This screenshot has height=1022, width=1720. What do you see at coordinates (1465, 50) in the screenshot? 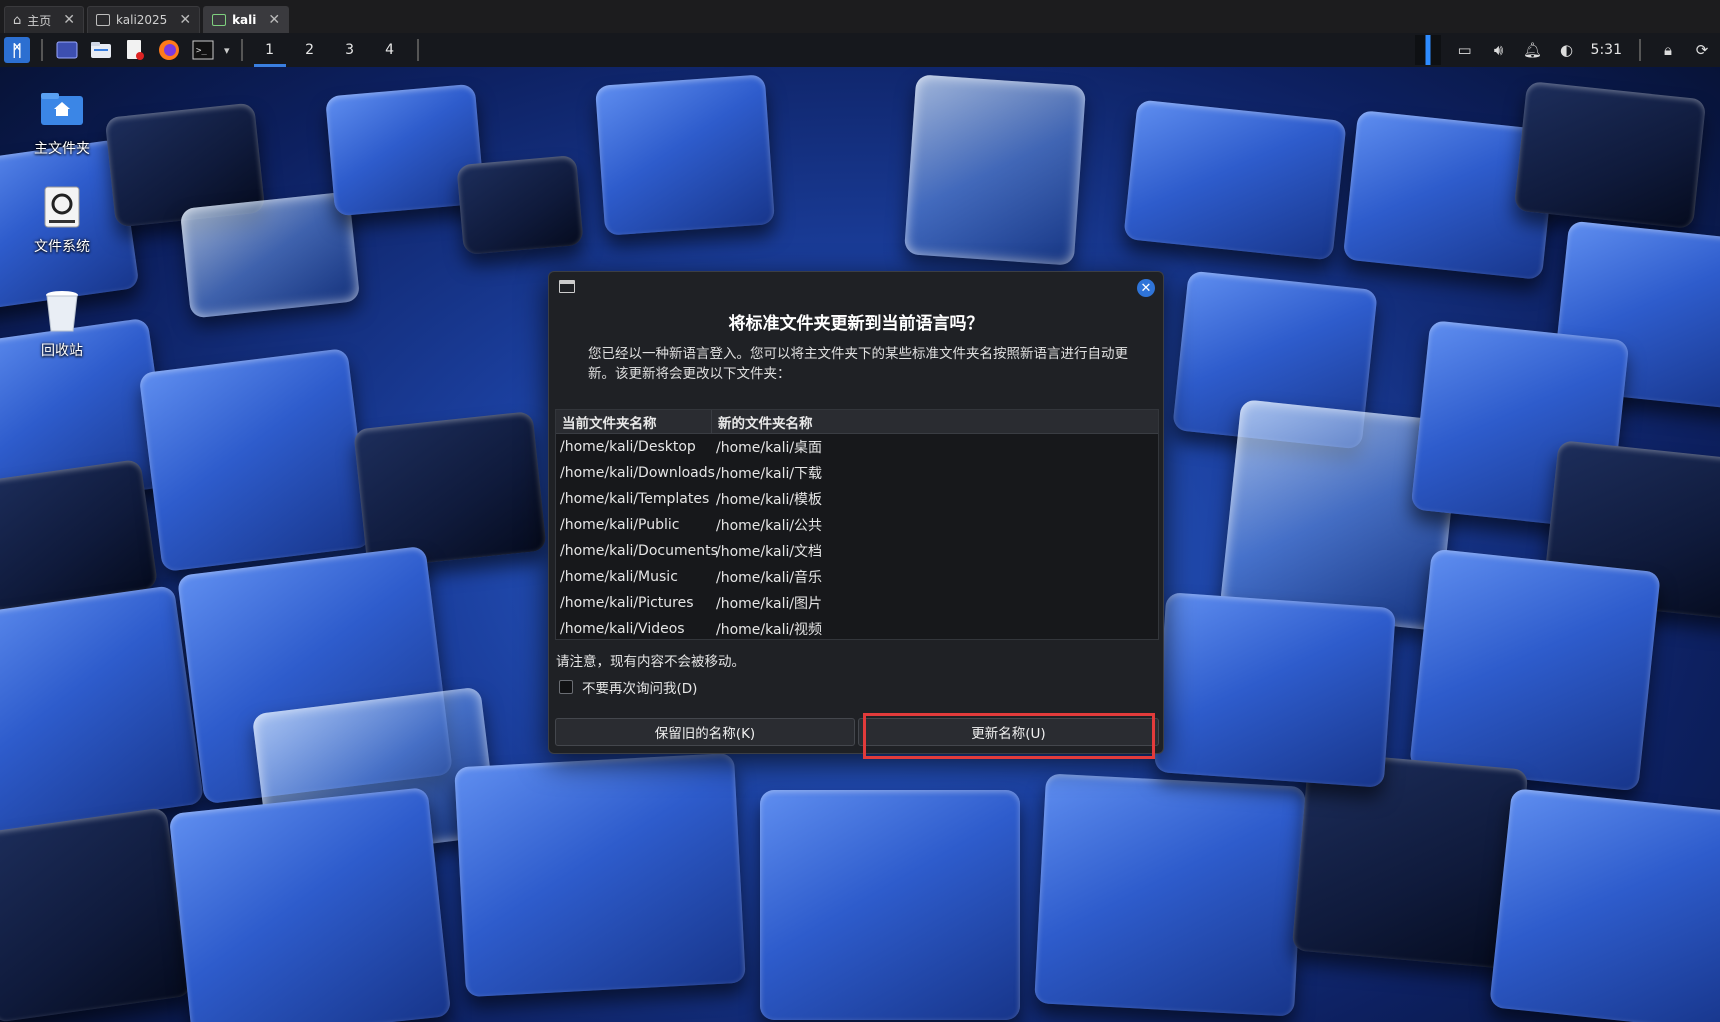
I see `display-icon: ▭` at bounding box center [1465, 50].